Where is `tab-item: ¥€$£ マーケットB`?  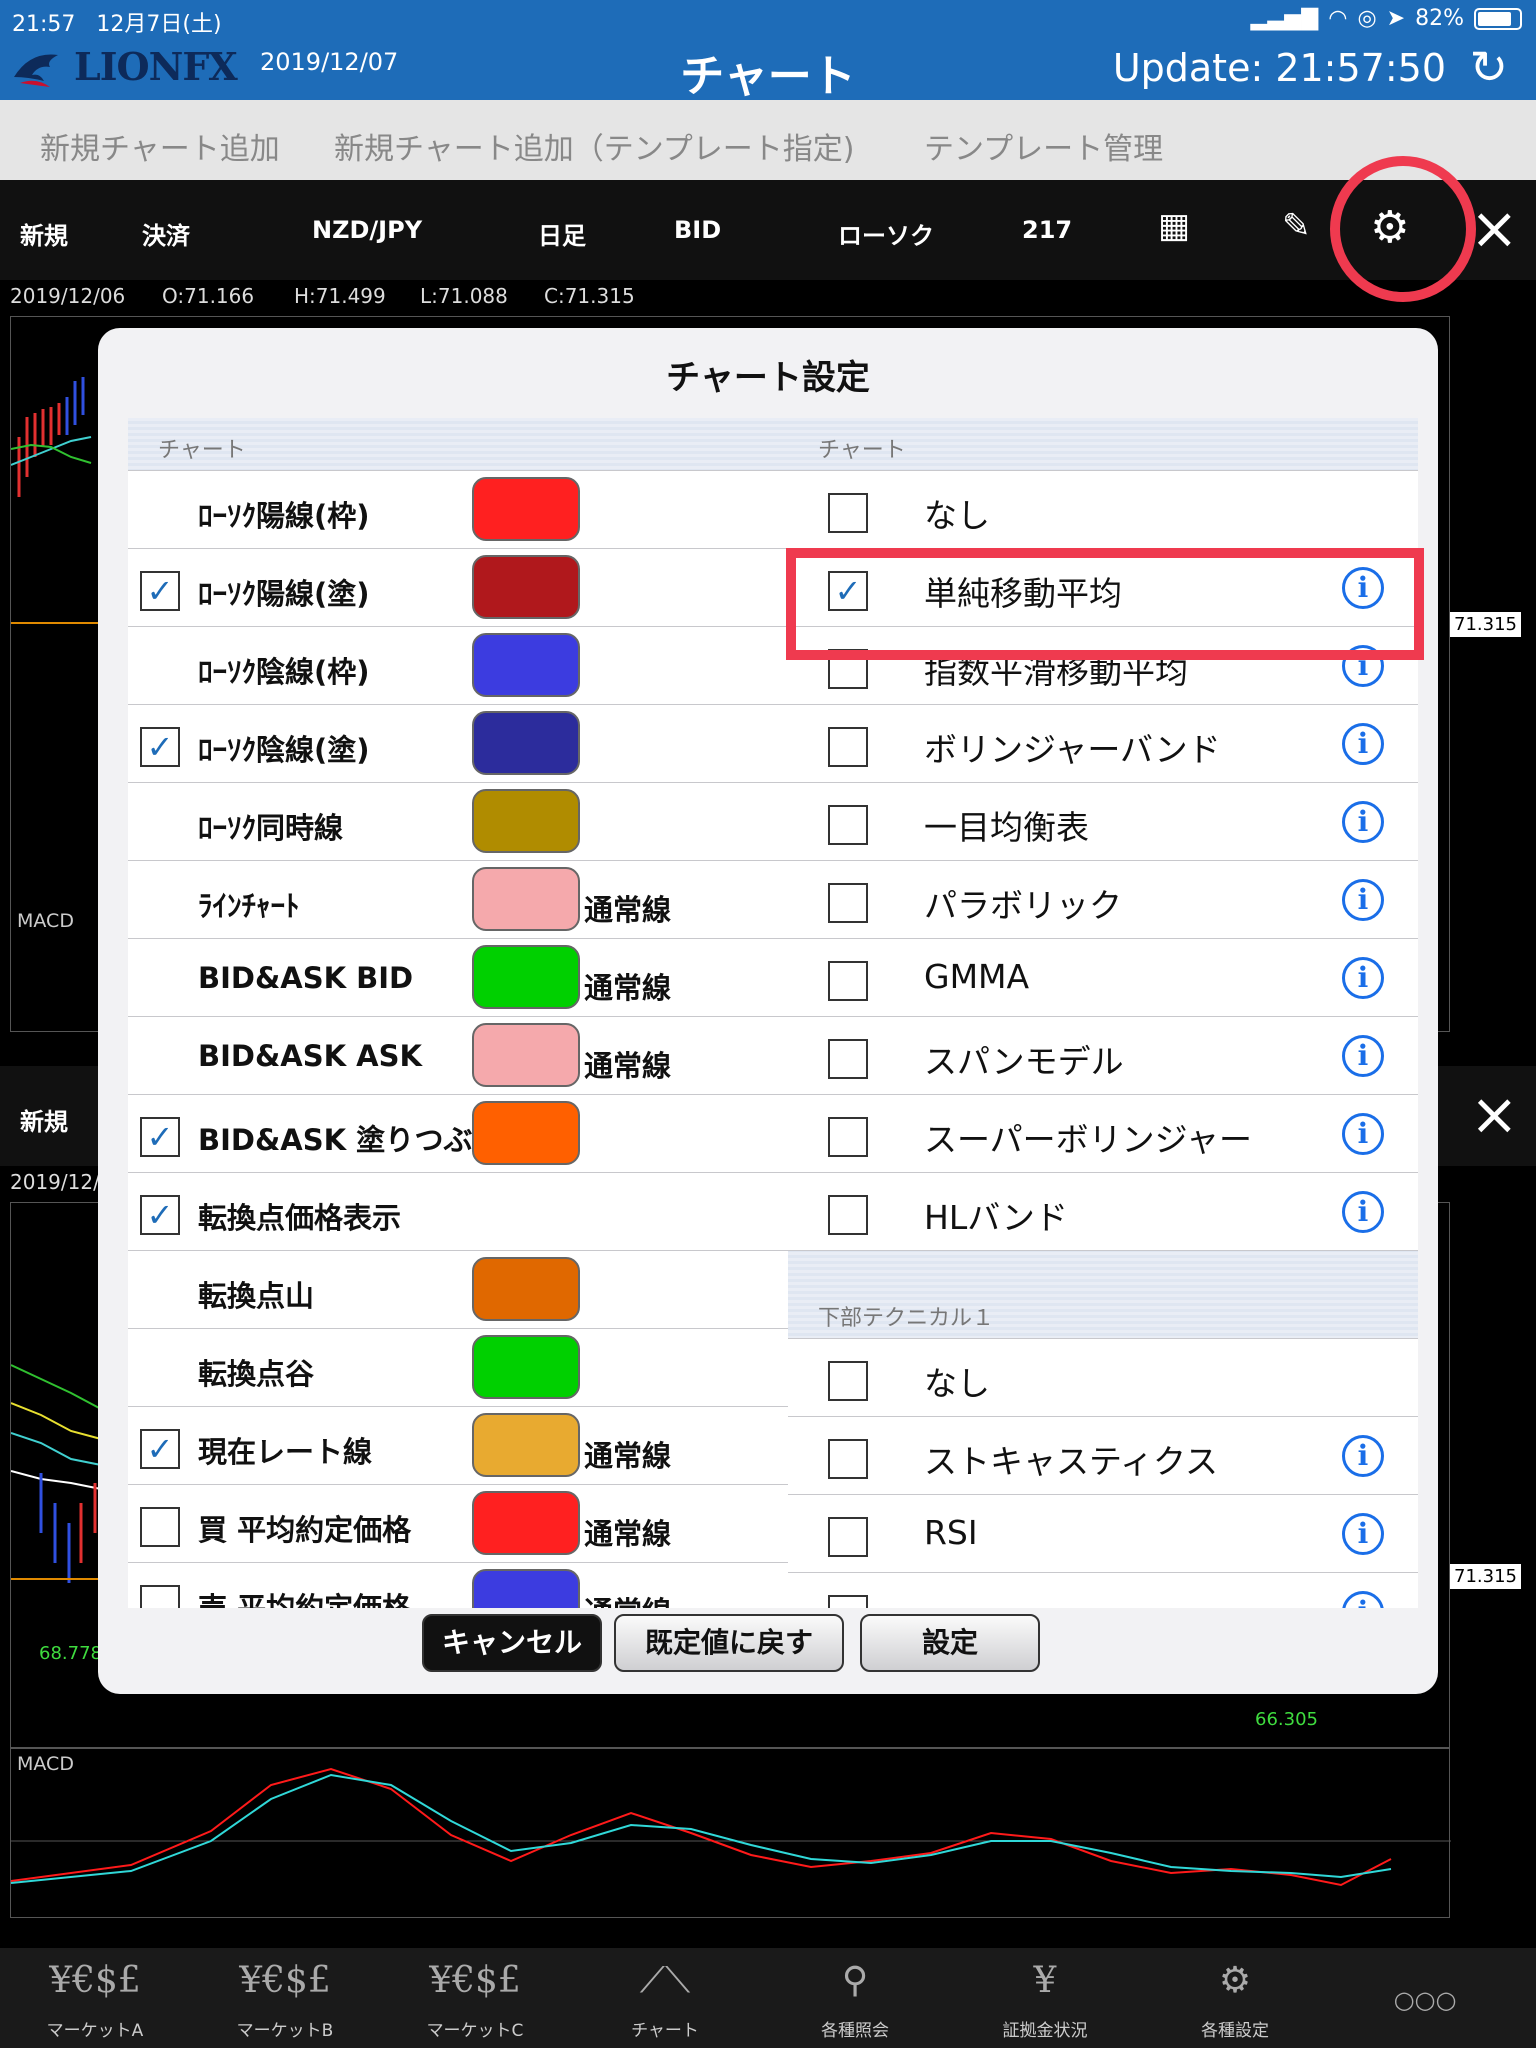
tab-item: ¥€$£ マーケットB is located at coordinates (285, 1998).